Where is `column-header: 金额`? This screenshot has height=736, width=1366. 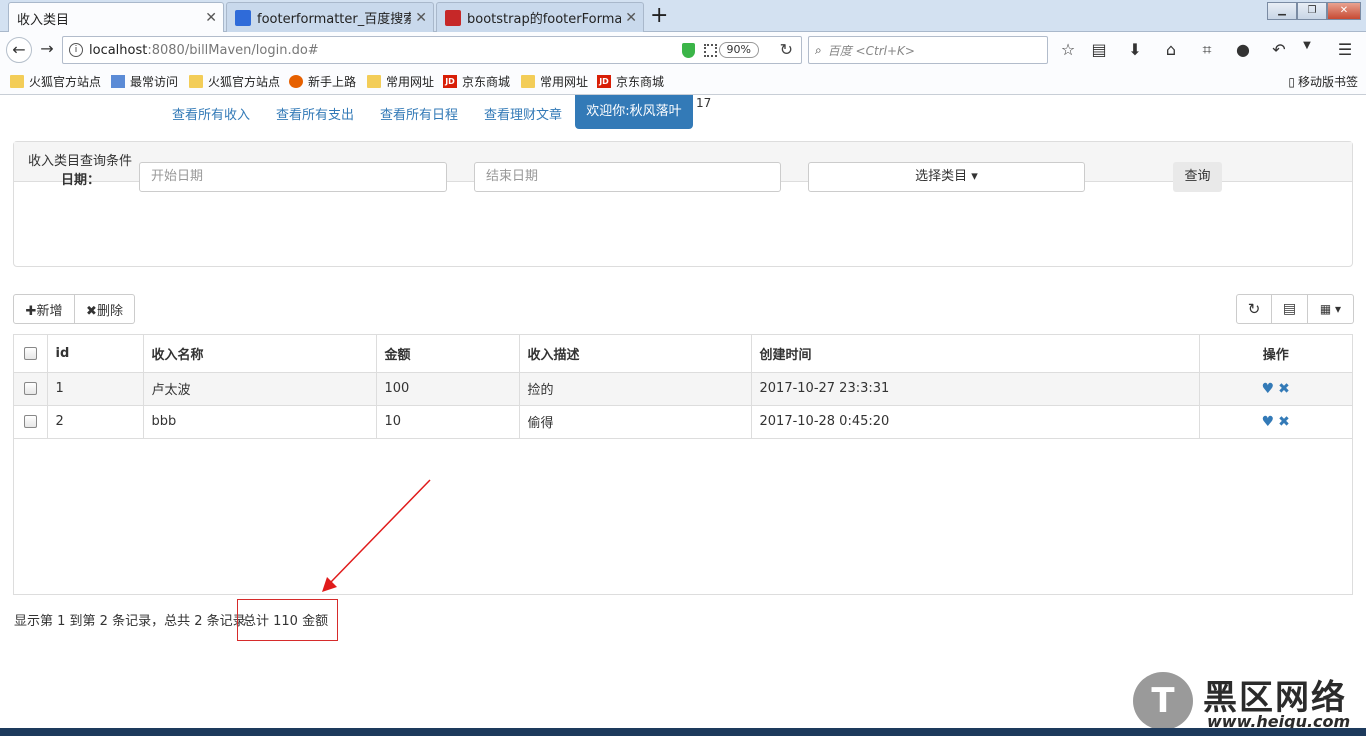 column-header: 金额 is located at coordinates (448, 354).